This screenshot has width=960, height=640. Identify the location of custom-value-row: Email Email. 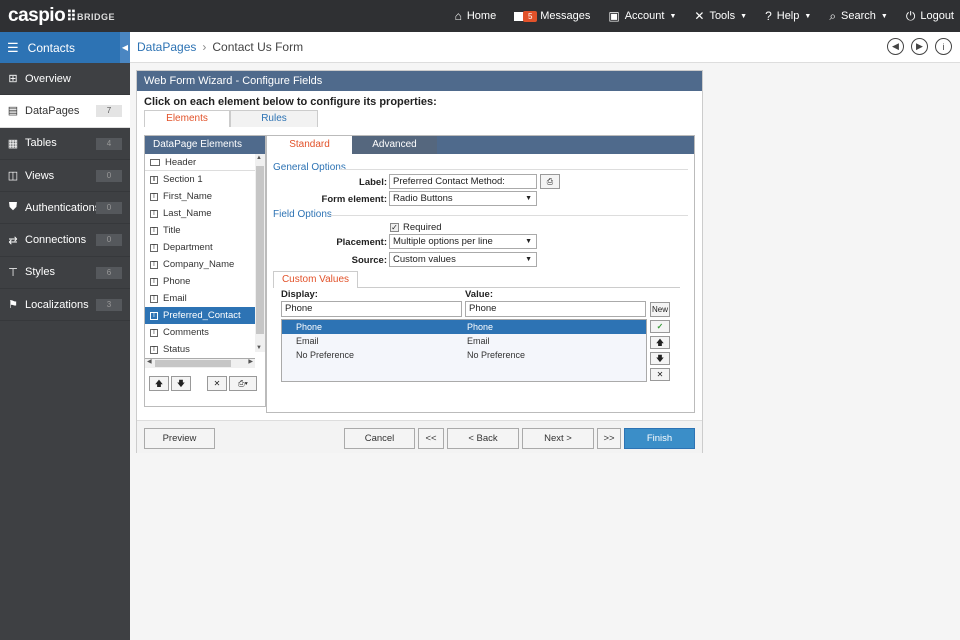
(464, 341).